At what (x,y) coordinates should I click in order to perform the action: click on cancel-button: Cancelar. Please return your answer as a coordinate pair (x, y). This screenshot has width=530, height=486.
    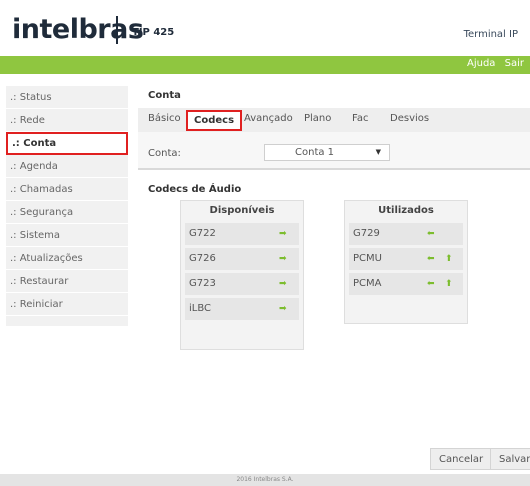
    Looking at the image, I should click on (461, 459).